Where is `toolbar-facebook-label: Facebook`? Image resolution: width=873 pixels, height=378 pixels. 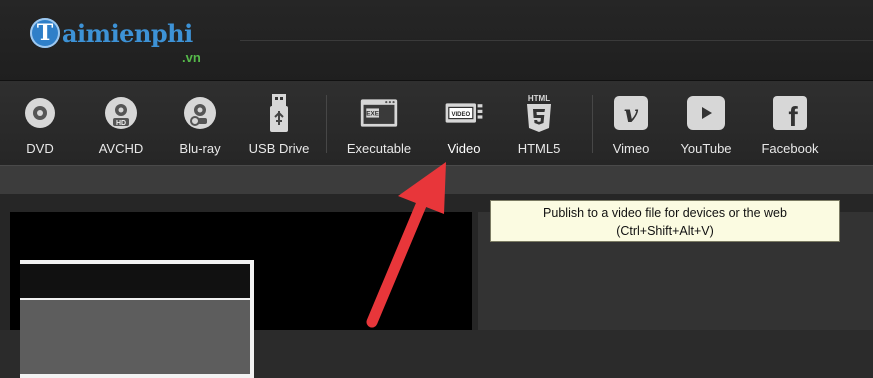
toolbar-facebook-label: Facebook is located at coordinates (790, 148).